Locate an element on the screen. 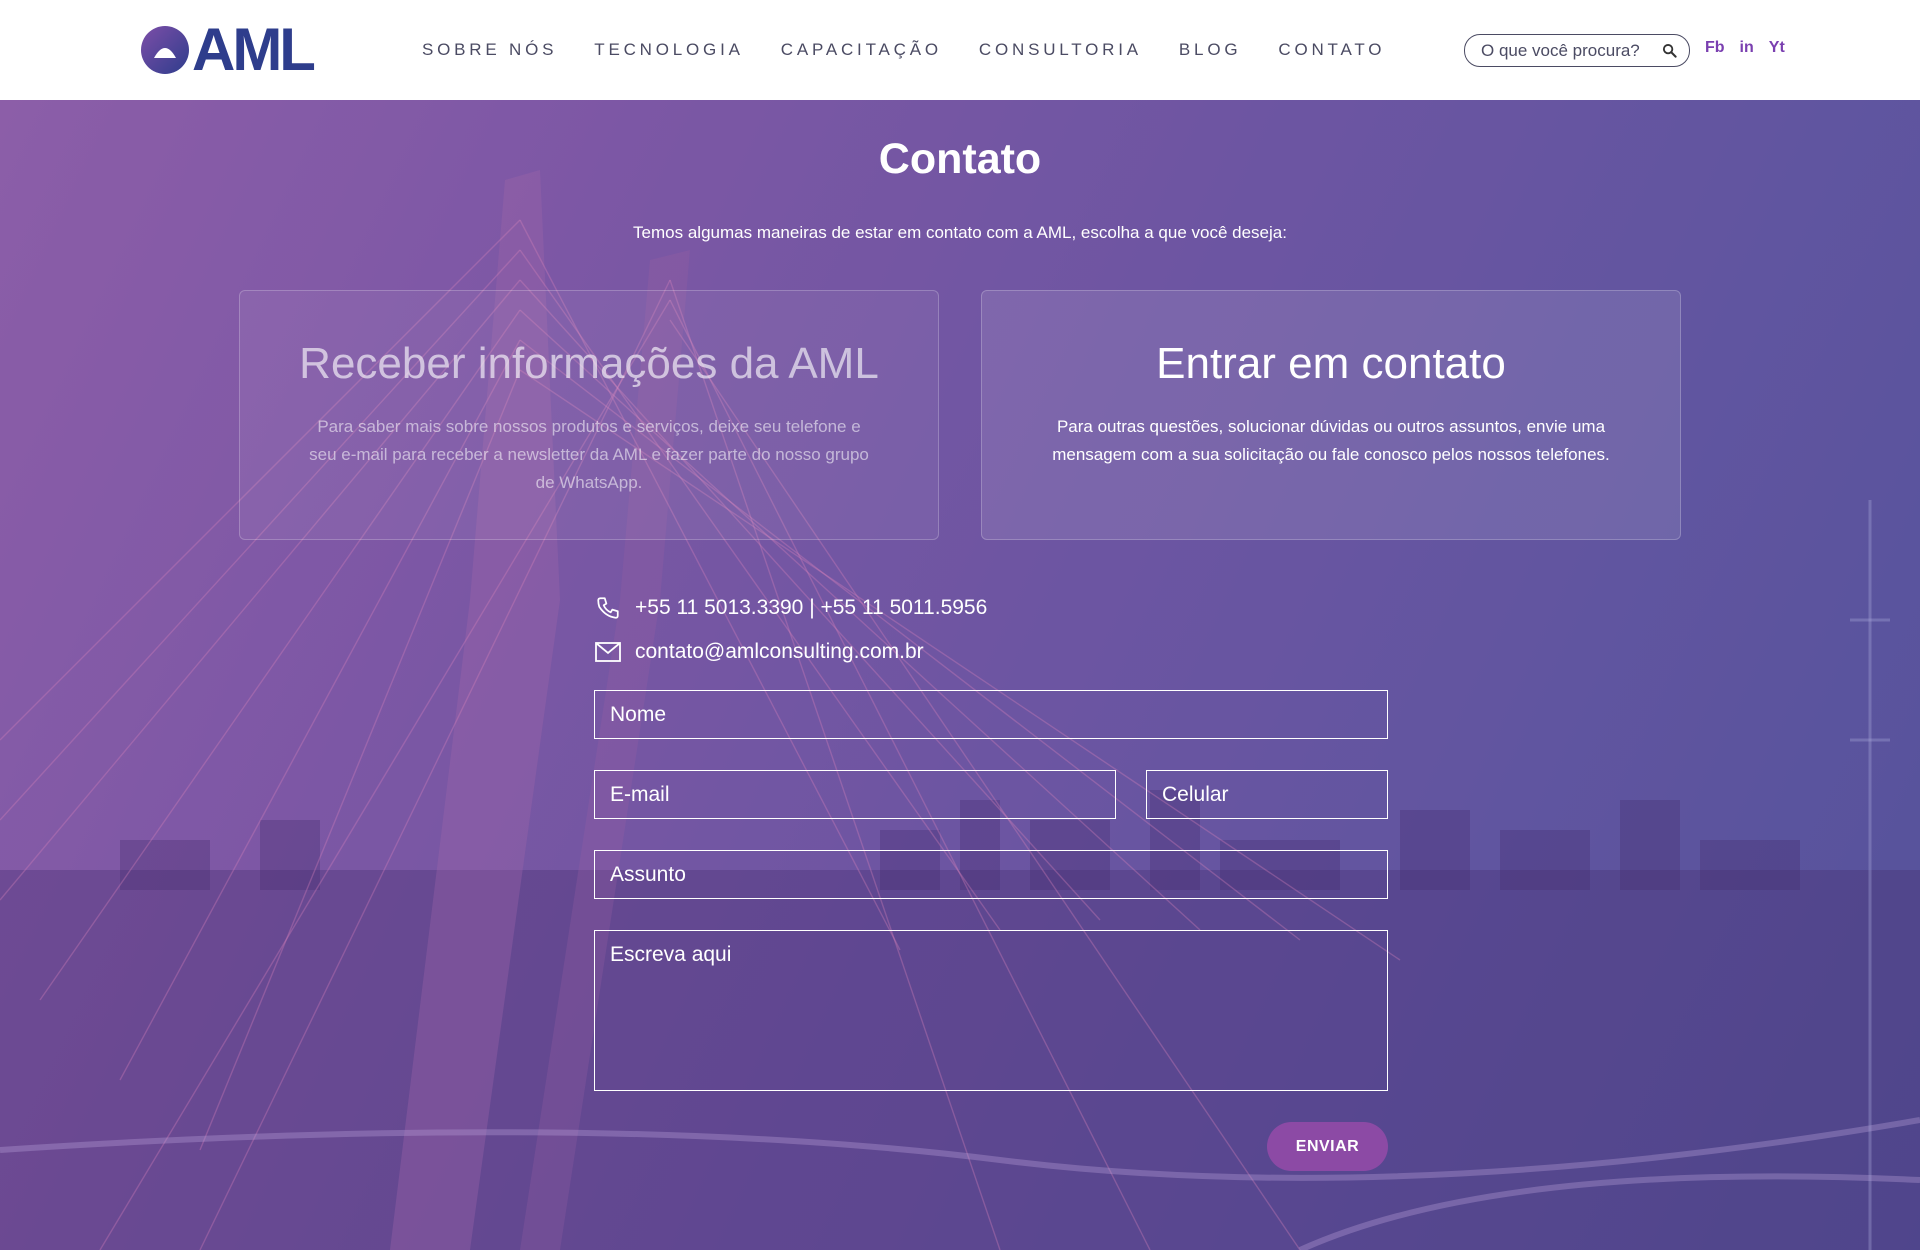 This screenshot has height=1250, width=1920. newsletter-card-title: Receber informações da AML is located at coordinates (589, 363).